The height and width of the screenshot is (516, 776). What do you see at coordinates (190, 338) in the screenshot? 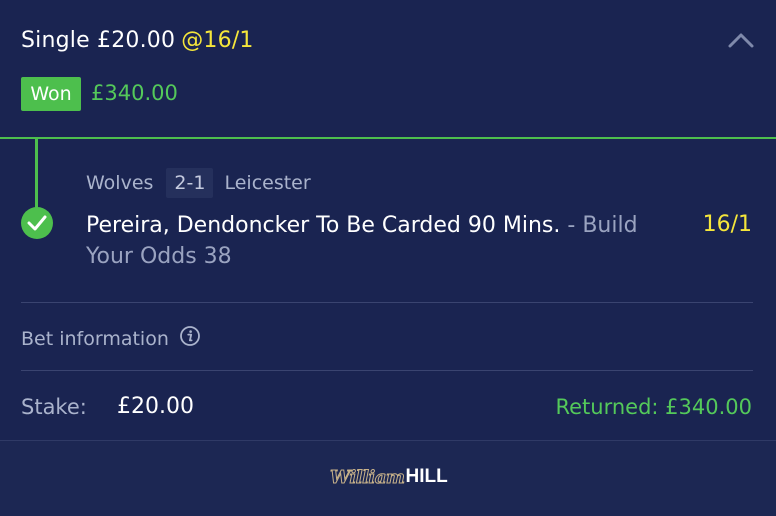
I see `info-icon` at bounding box center [190, 338].